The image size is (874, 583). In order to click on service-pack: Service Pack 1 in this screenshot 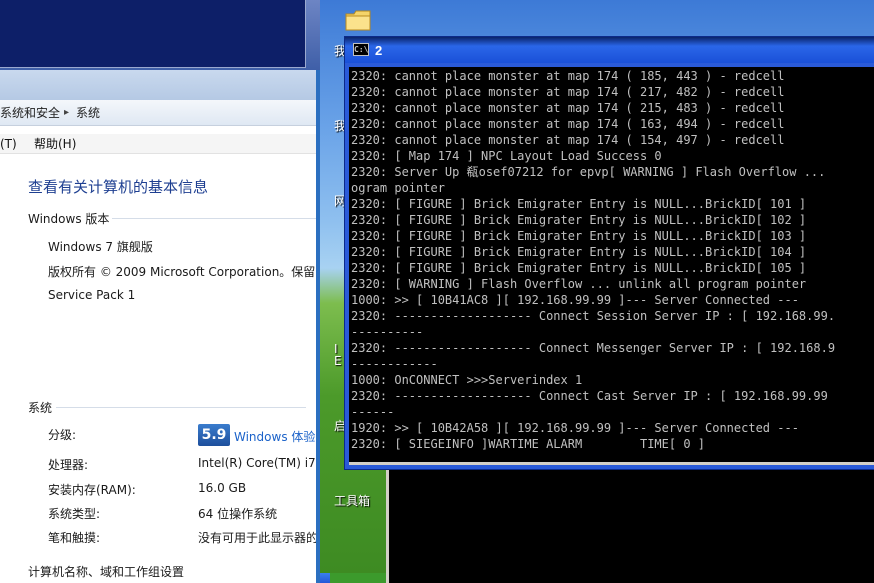, I will do `click(92, 295)`.